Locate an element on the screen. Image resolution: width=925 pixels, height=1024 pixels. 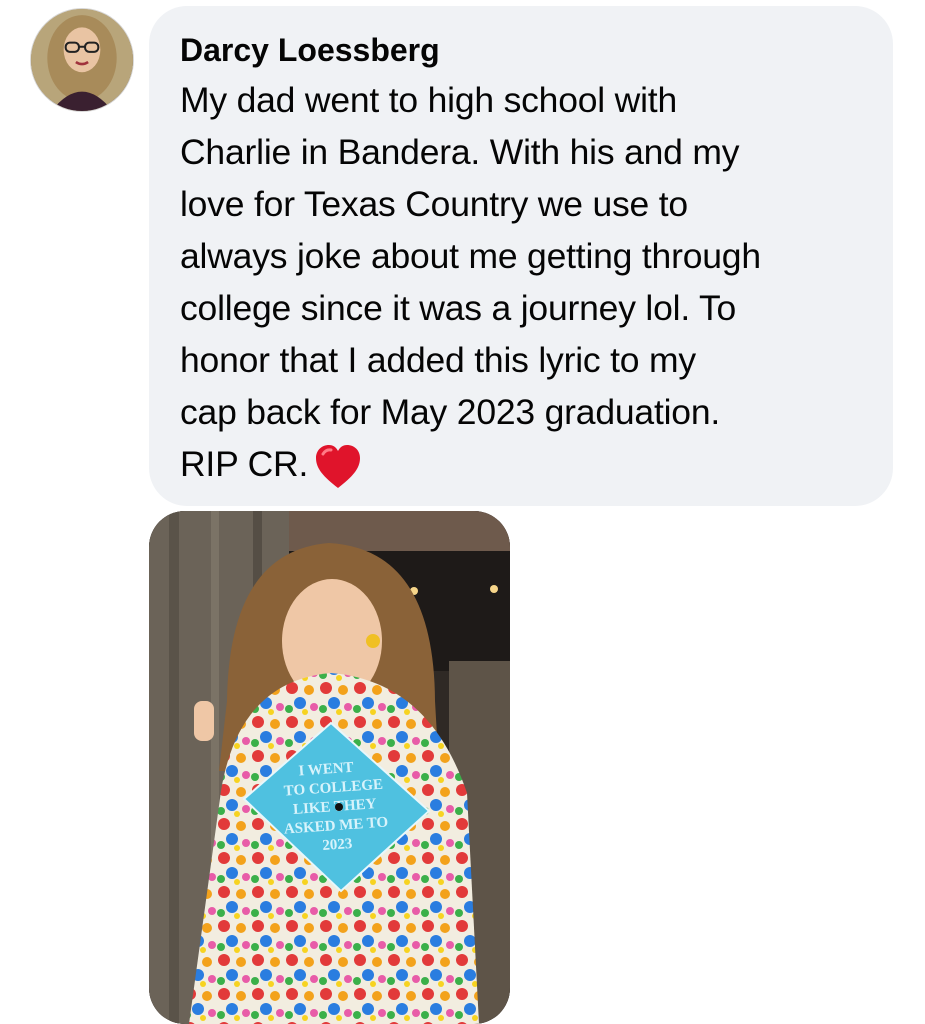
heart-icon is located at coordinates (338, 466).